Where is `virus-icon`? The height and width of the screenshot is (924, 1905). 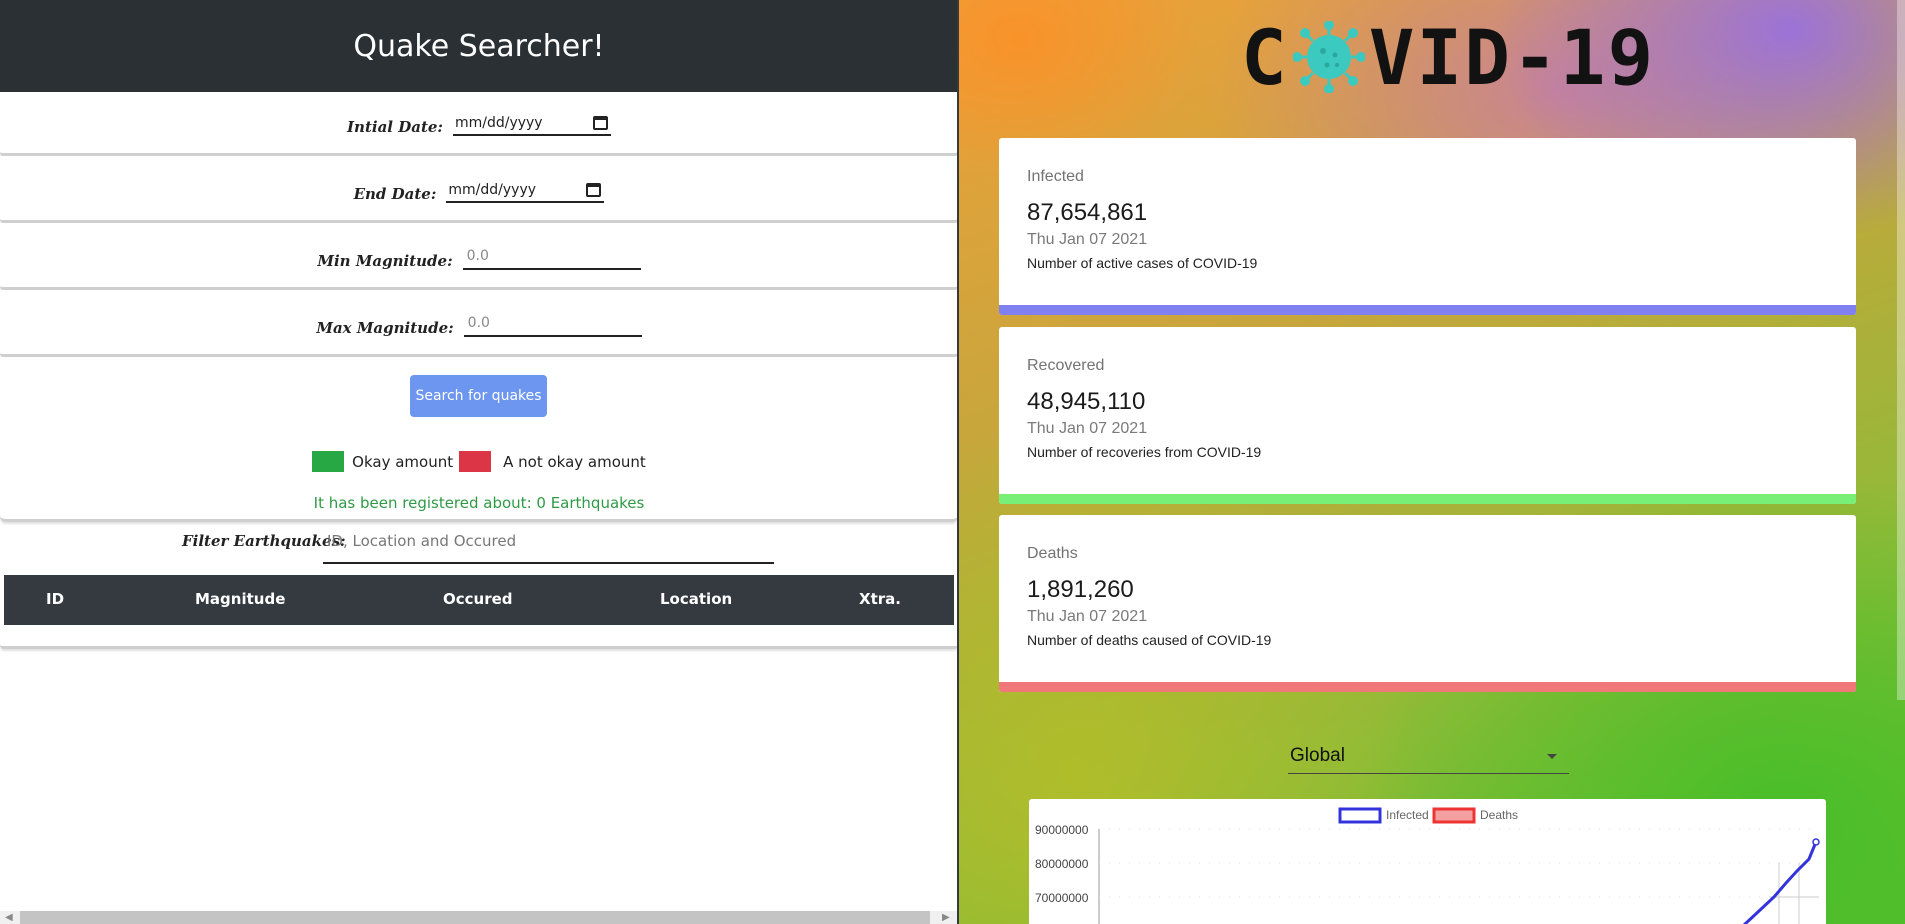
virus-icon is located at coordinates (1328, 57).